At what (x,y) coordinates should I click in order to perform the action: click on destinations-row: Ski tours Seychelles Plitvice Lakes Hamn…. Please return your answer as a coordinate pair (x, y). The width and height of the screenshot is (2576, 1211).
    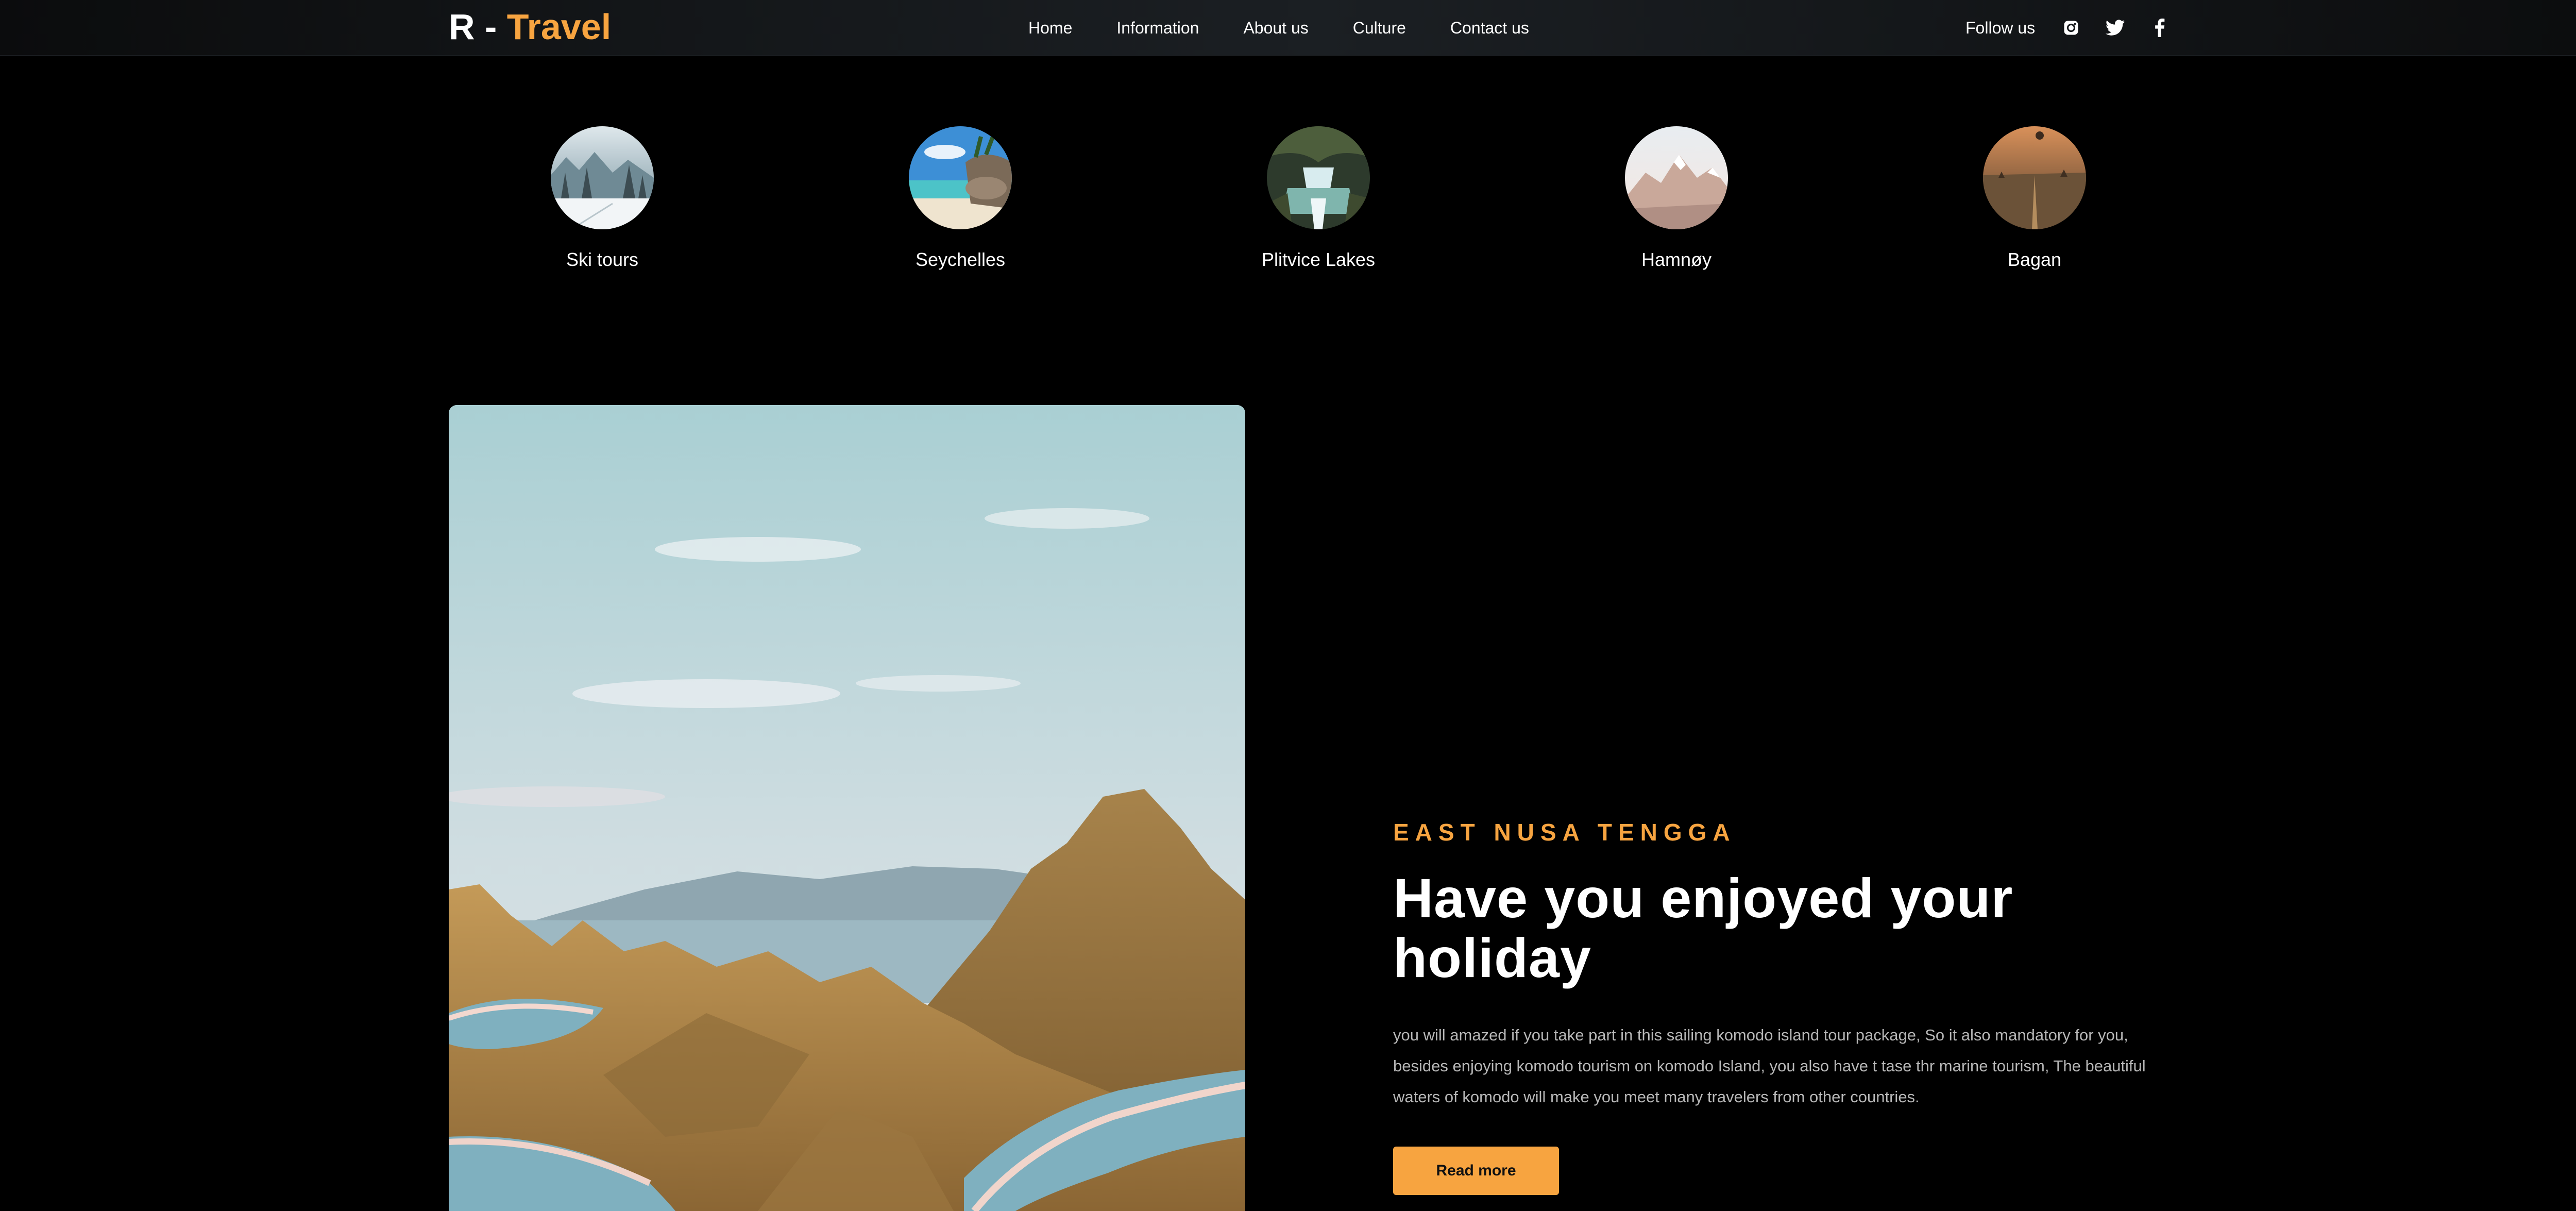
    Looking at the image, I should click on (1288, 204).